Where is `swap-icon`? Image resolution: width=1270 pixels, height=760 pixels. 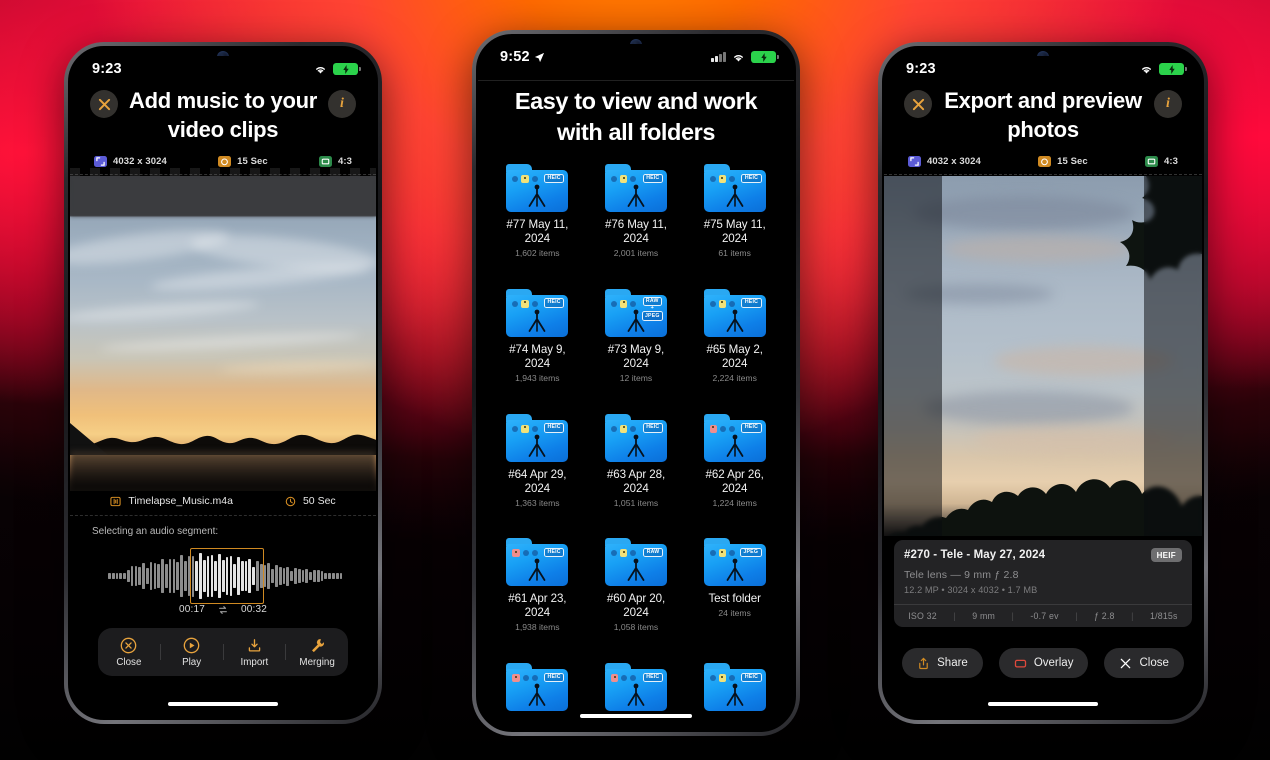 swap-icon is located at coordinates (223, 610).